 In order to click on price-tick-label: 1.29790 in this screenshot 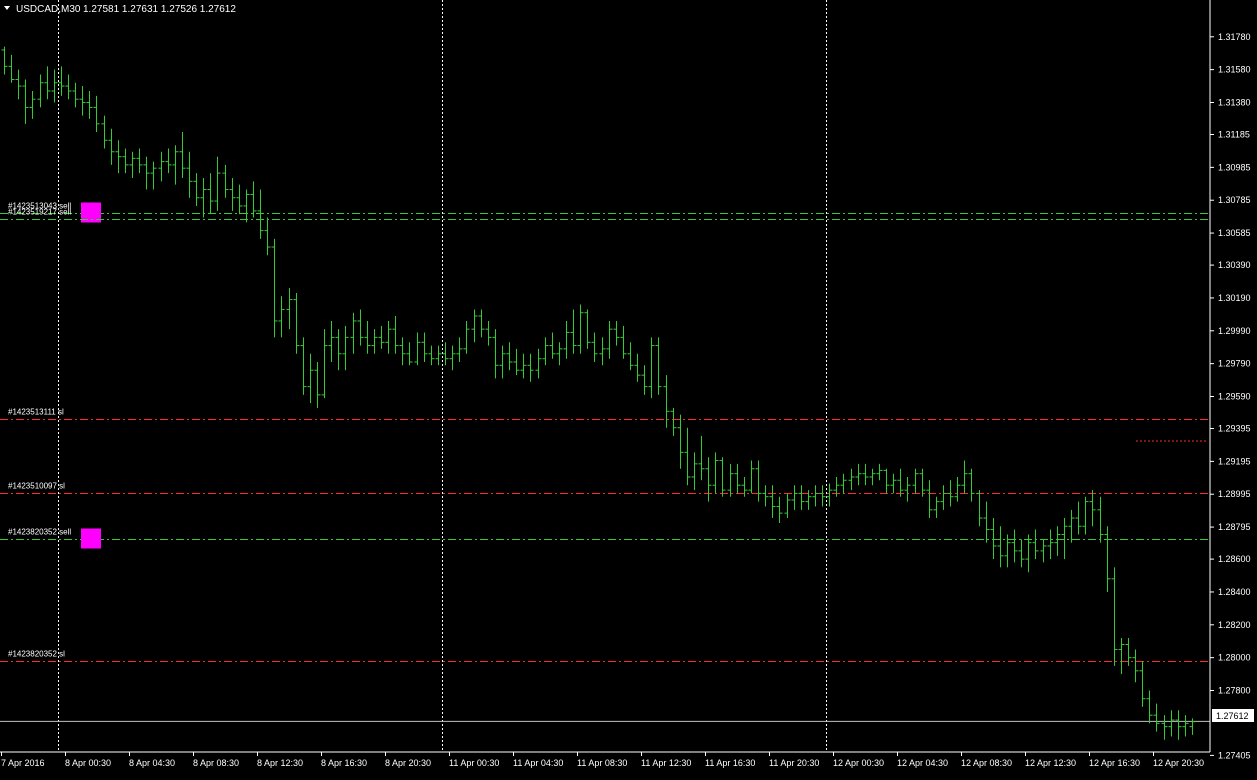, I will do `click(1234, 364)`.